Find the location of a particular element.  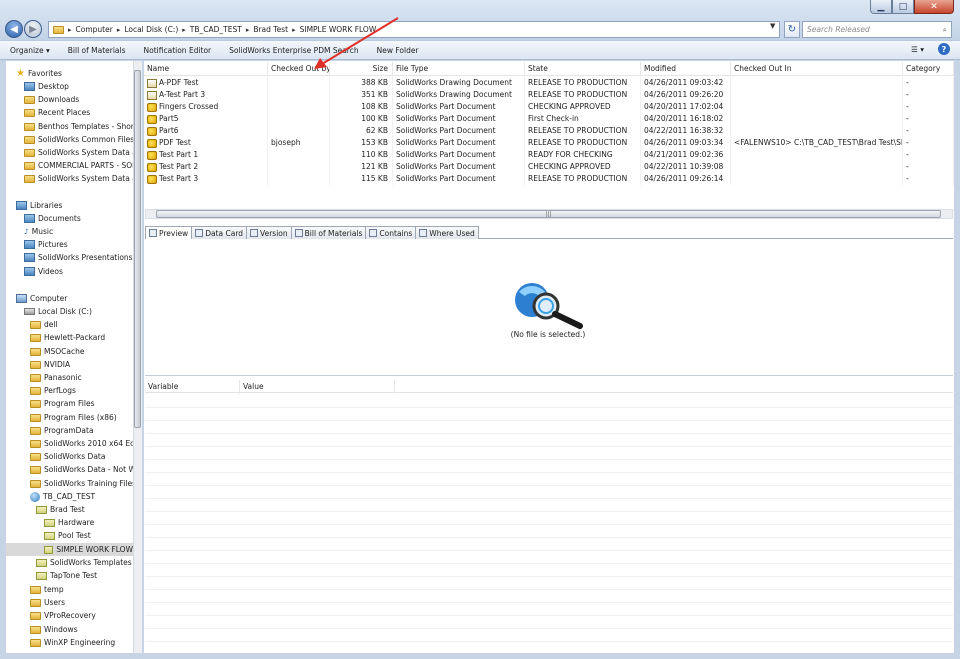

tree-item-simple-work-flow: SIMPLE WORK FLOW is located at coordinates (69, 549).